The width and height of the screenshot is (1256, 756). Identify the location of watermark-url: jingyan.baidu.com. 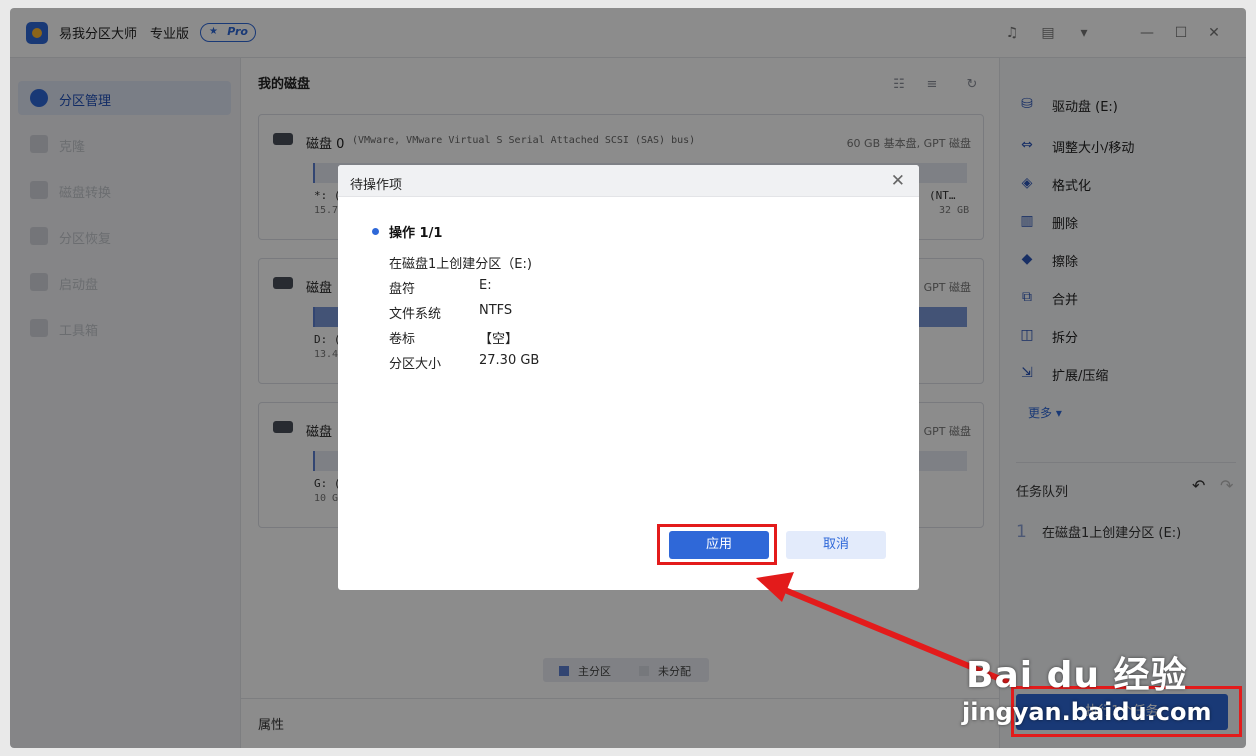
(1087, 712).